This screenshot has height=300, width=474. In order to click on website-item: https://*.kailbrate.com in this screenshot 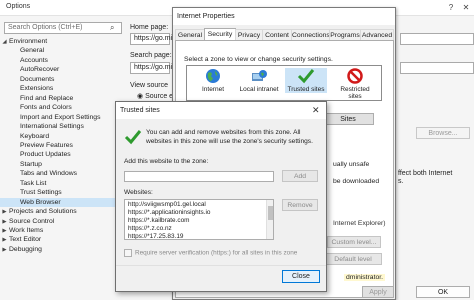, I will do `click(158, 221)`.